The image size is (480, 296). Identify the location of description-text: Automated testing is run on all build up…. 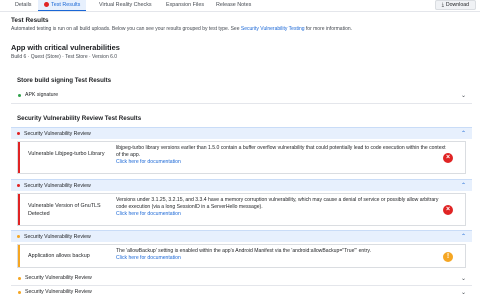
(126, 29).